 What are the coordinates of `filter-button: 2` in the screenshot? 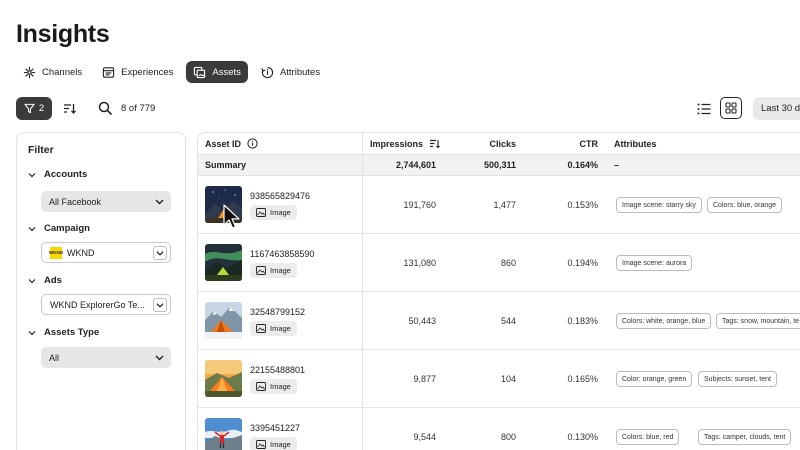 It's located at (34, 108).